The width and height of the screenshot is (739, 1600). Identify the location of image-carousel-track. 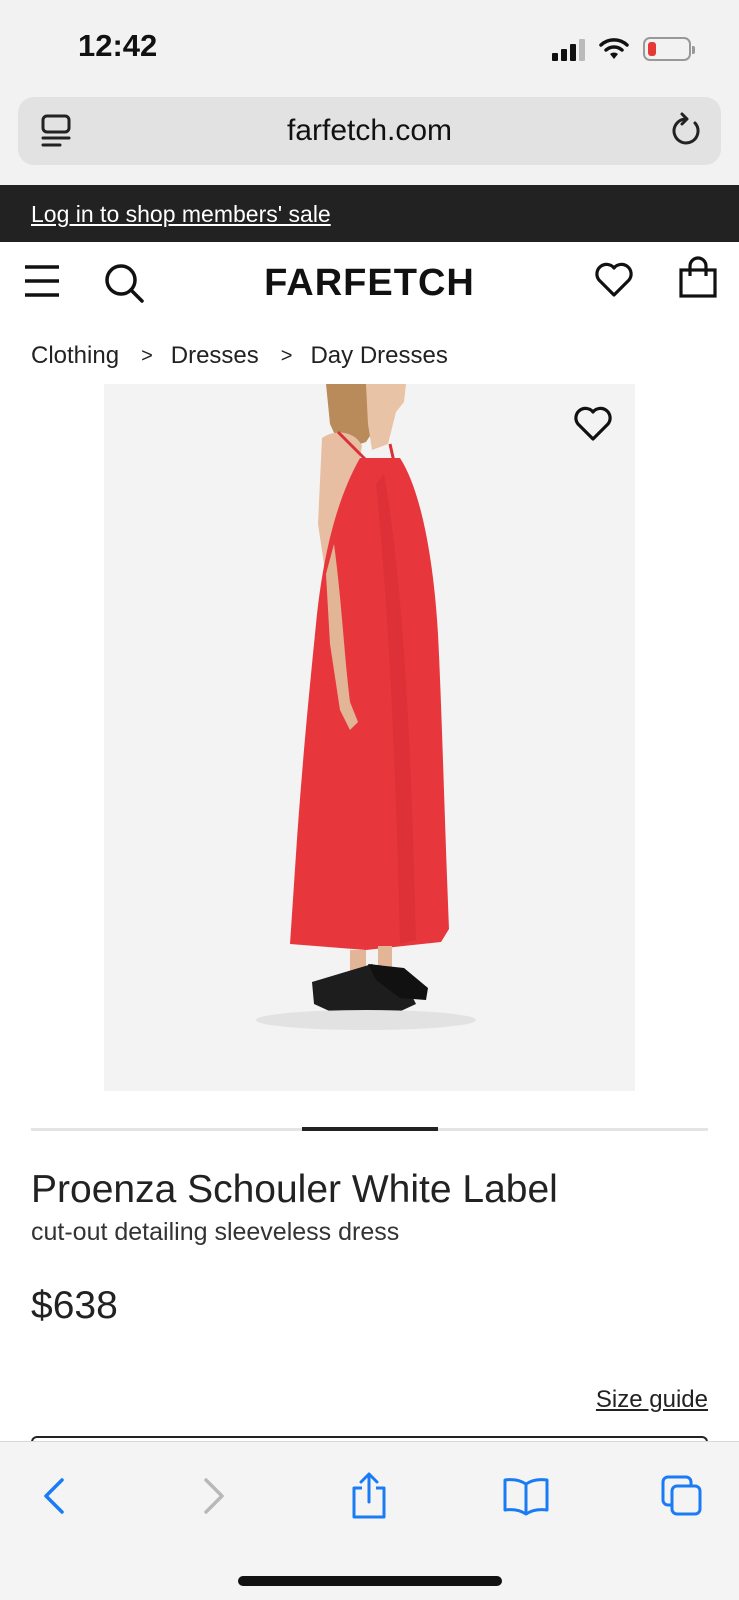
(369, 1129).